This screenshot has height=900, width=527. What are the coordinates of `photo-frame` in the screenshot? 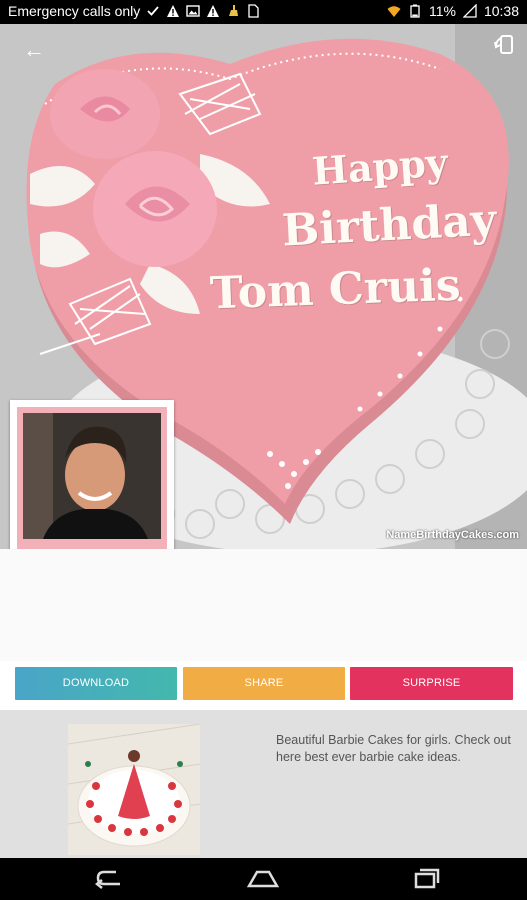 It's located at (92, 474).